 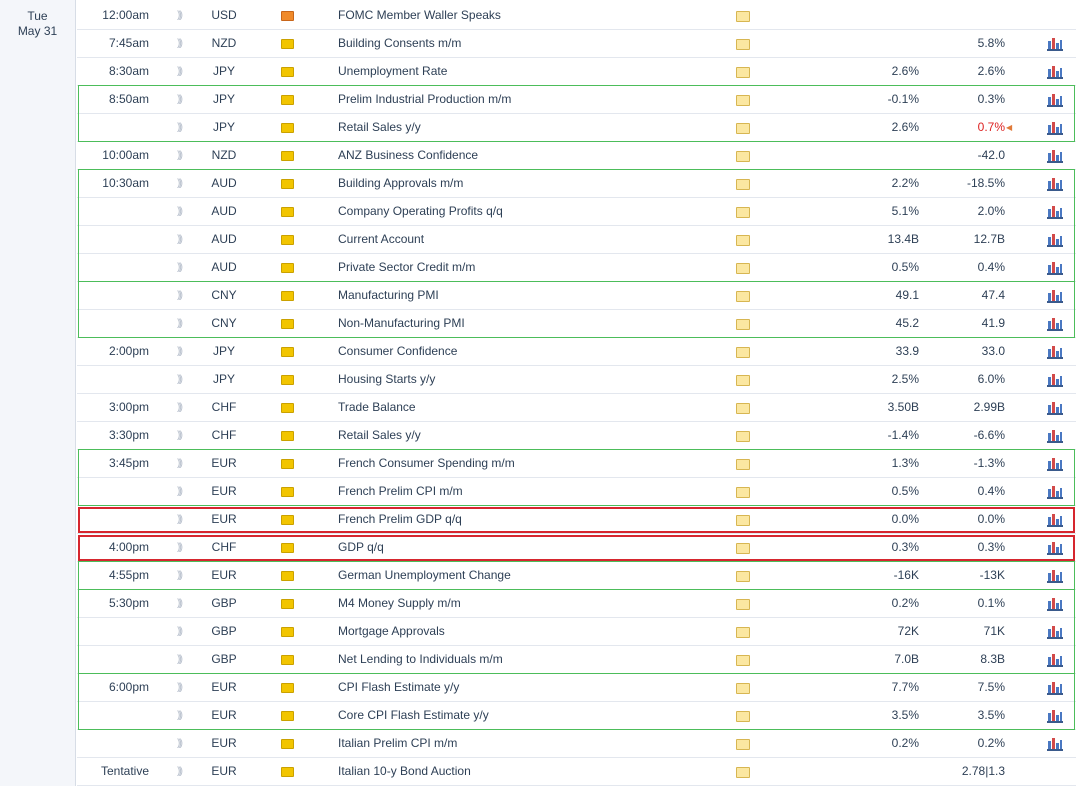 What do you see at coordinates (528, 156) in the screenshot?
I see `event-name: ANZ Business Confidence` at bounding box center [528, 156].